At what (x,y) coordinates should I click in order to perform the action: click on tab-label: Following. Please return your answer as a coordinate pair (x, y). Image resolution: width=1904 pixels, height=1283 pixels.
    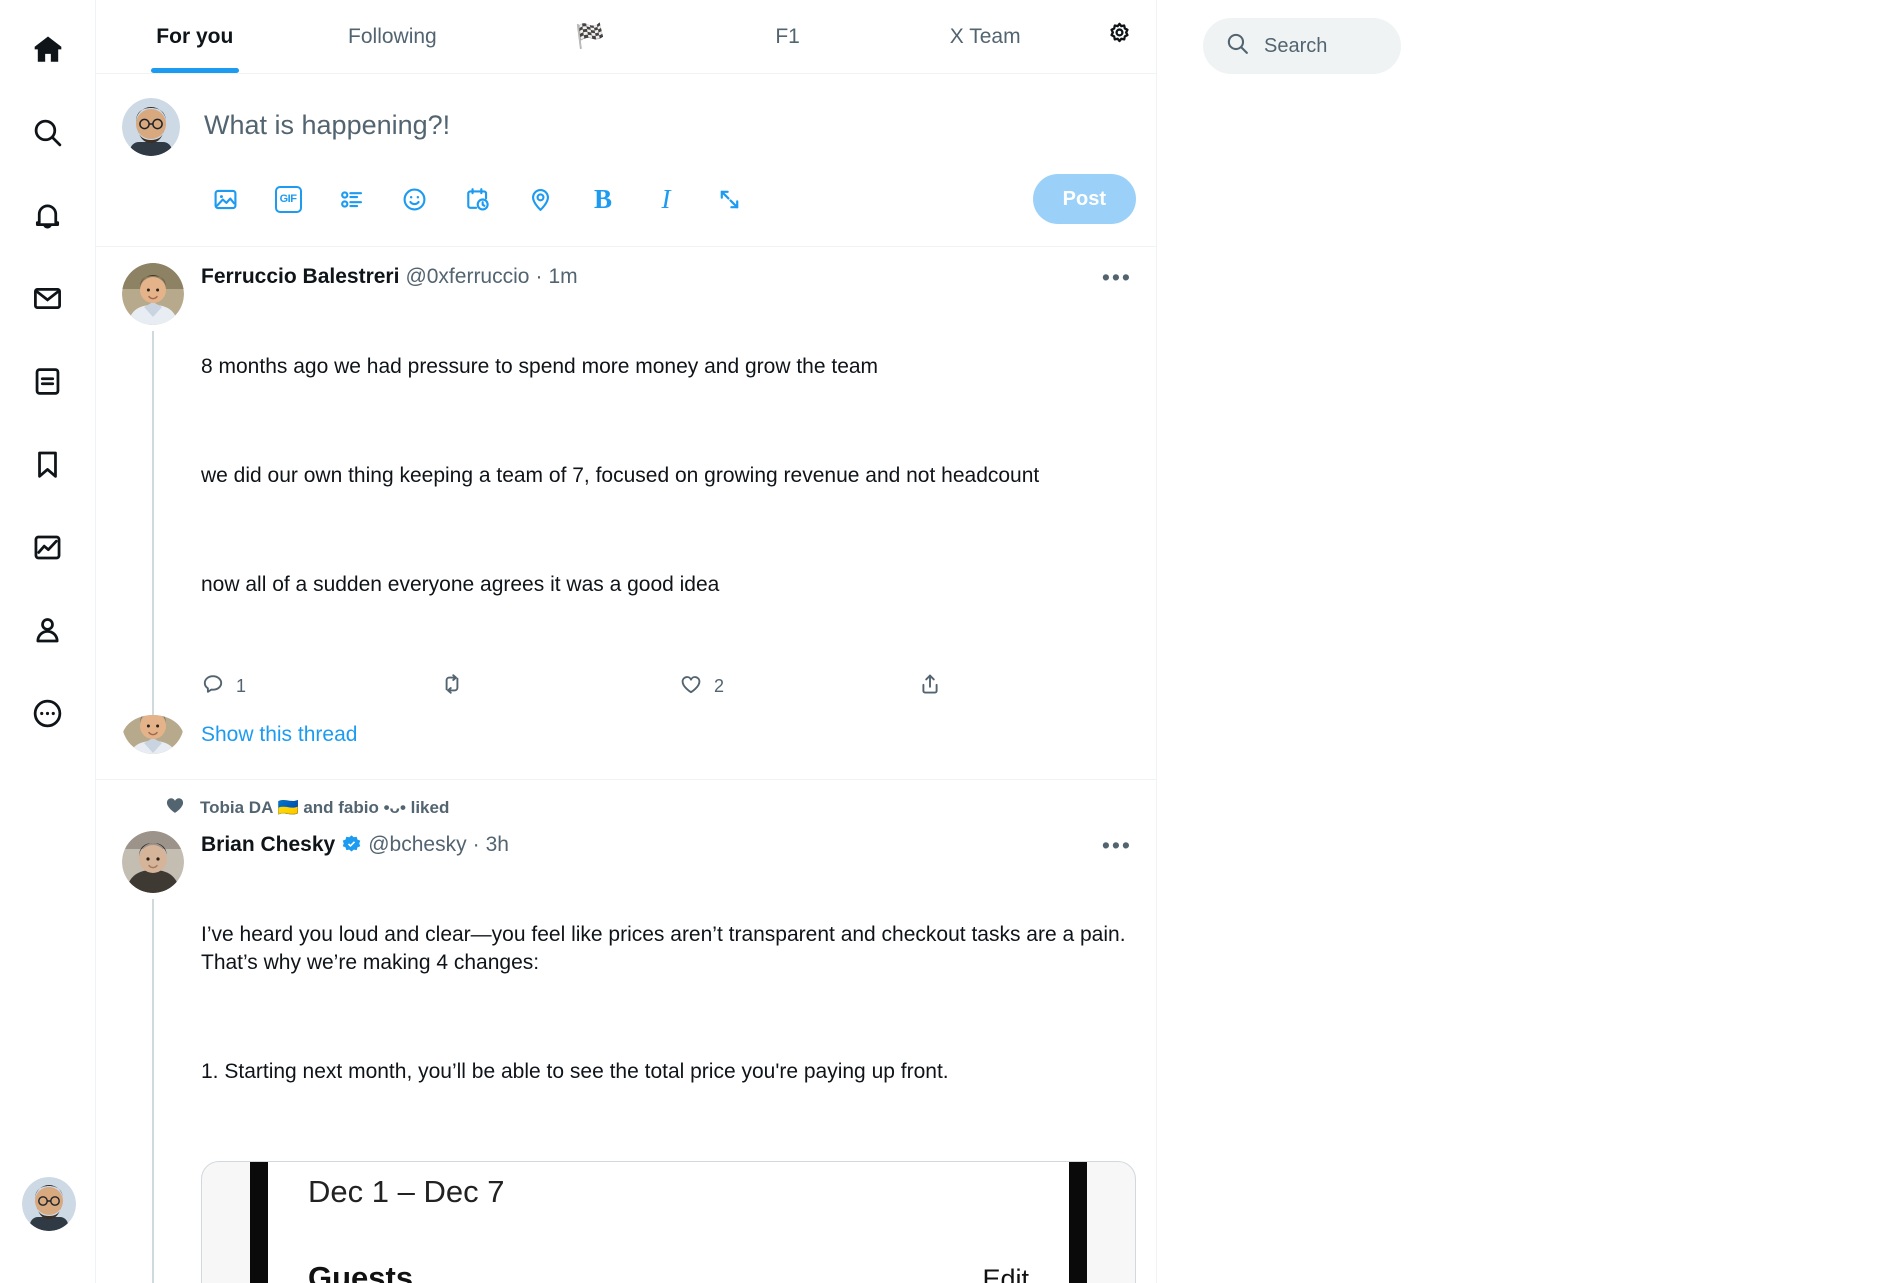
    Looking at the image, I should click on (392, 36).